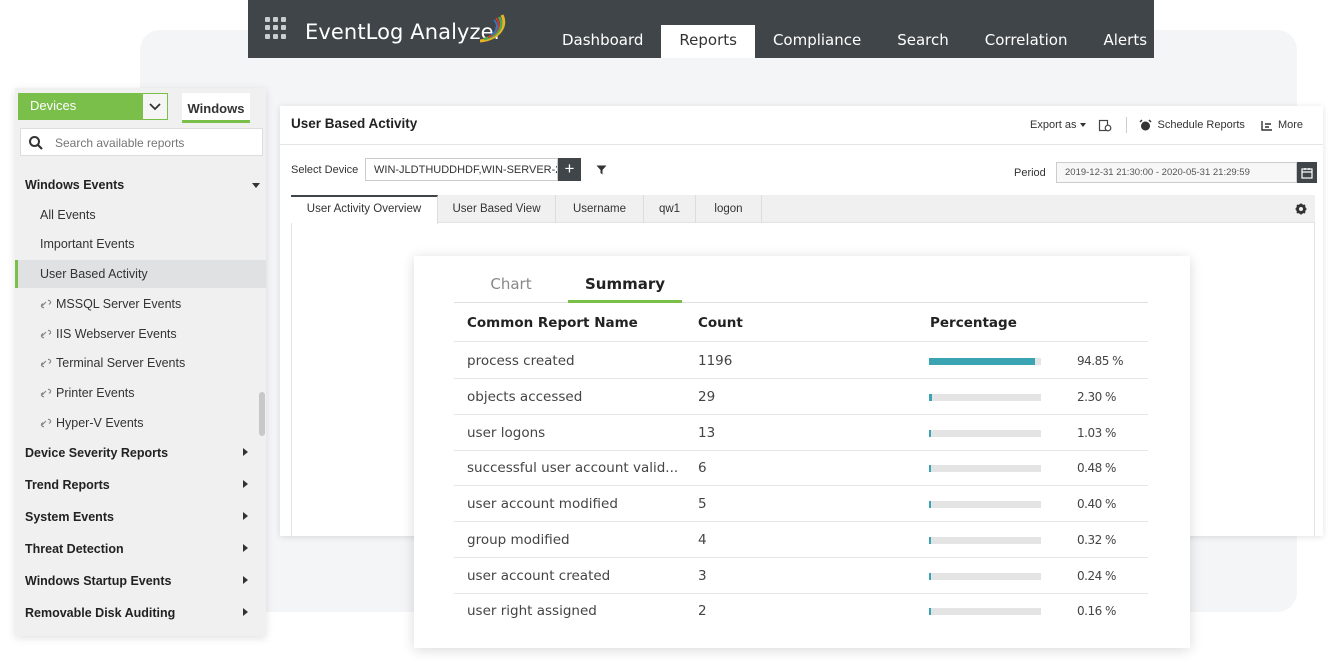  I want to click on tab-summary: Summary, so click(625, 284).